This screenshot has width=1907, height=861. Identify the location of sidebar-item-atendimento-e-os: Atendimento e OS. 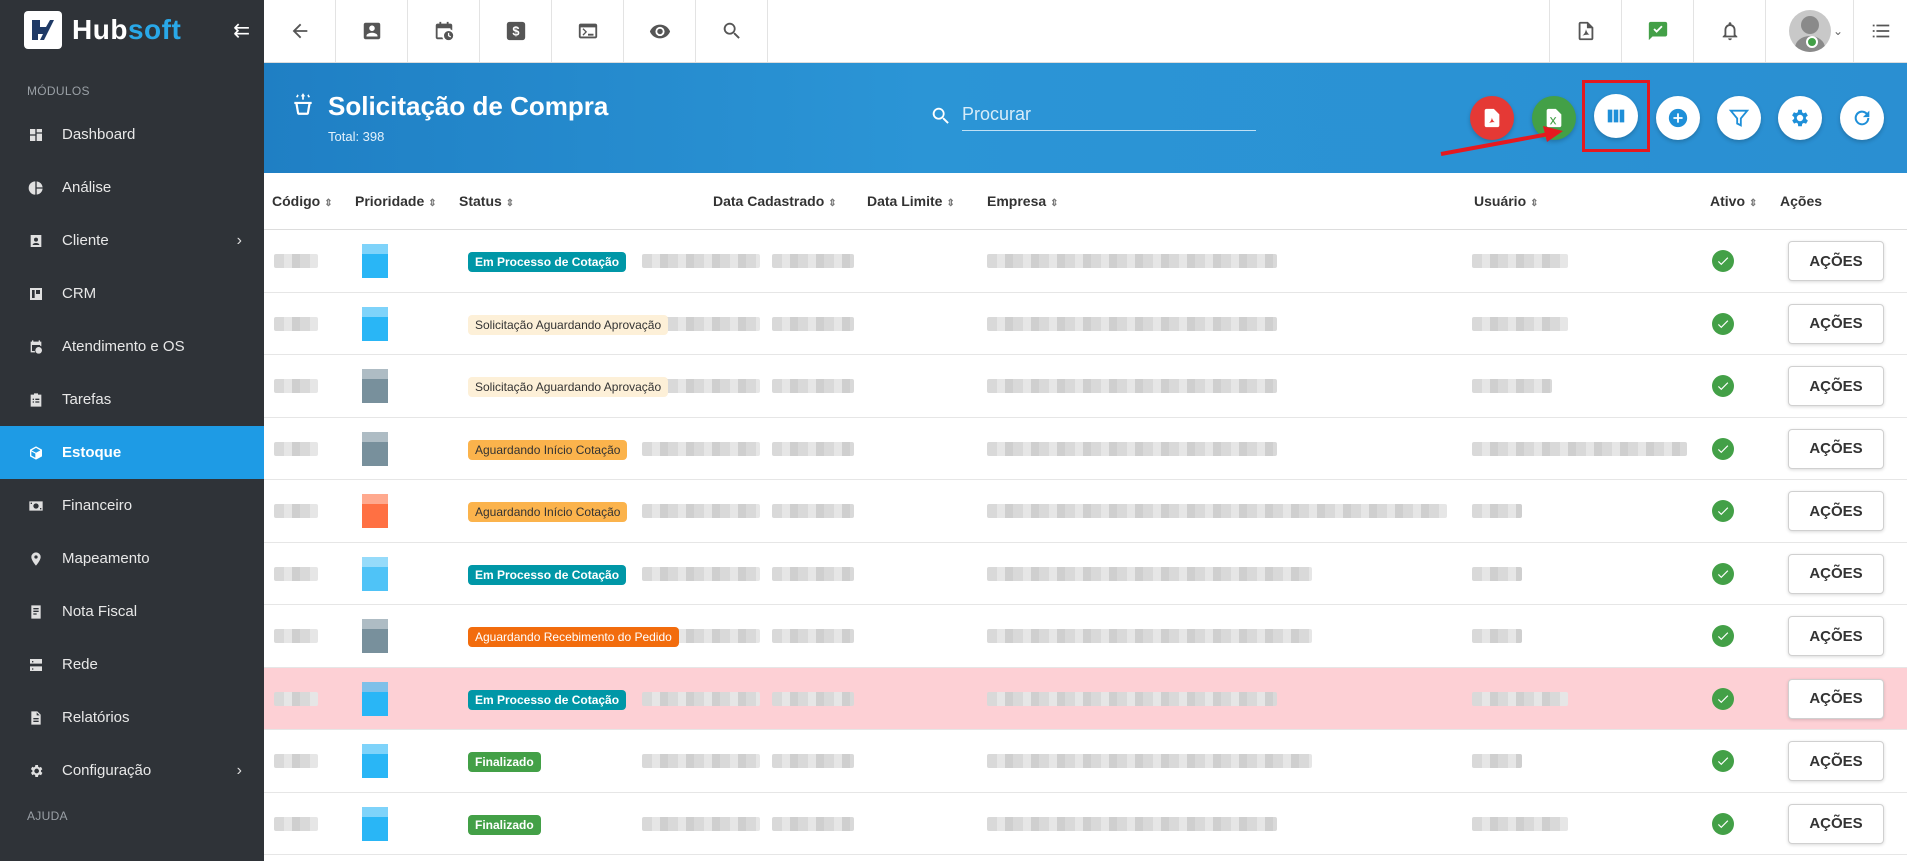
(132, 346).